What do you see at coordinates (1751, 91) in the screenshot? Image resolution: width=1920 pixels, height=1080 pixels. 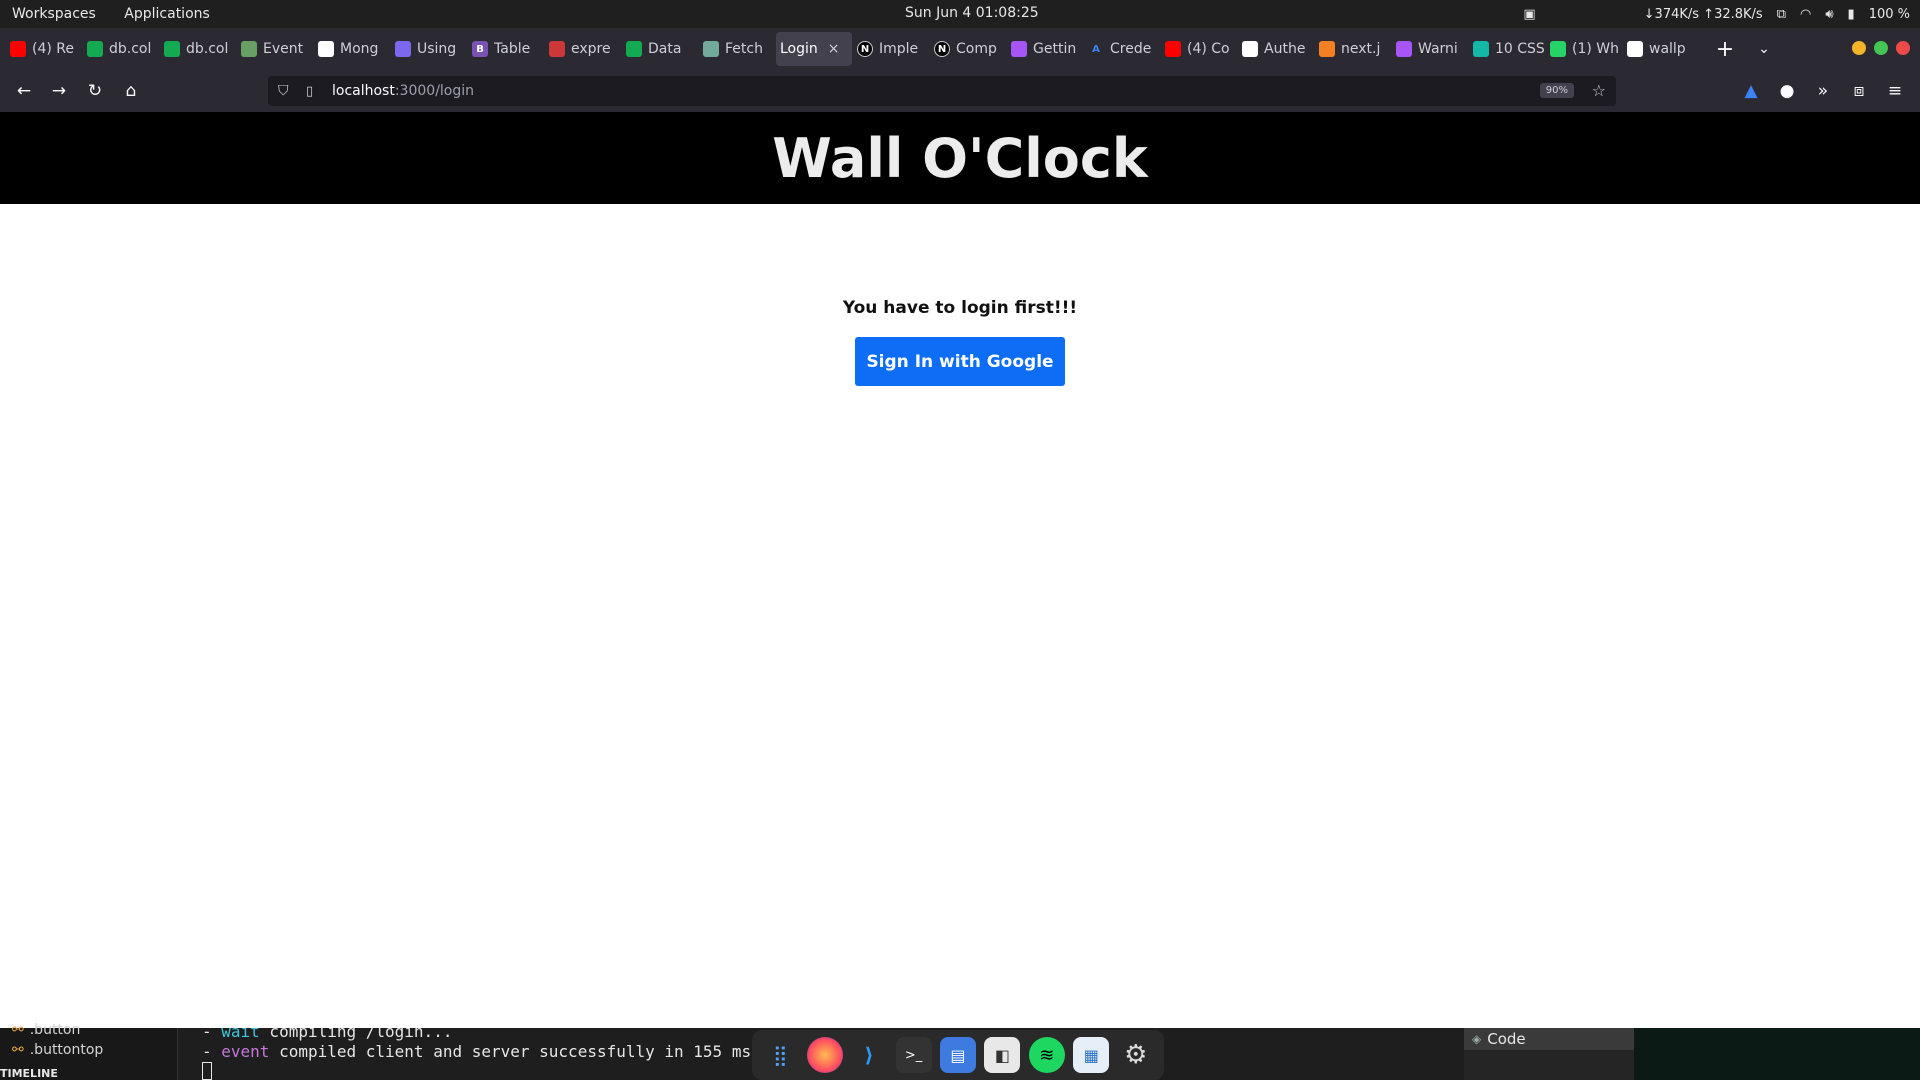 I see `extension-icon: ▲` at bounding box center [1751, 91].